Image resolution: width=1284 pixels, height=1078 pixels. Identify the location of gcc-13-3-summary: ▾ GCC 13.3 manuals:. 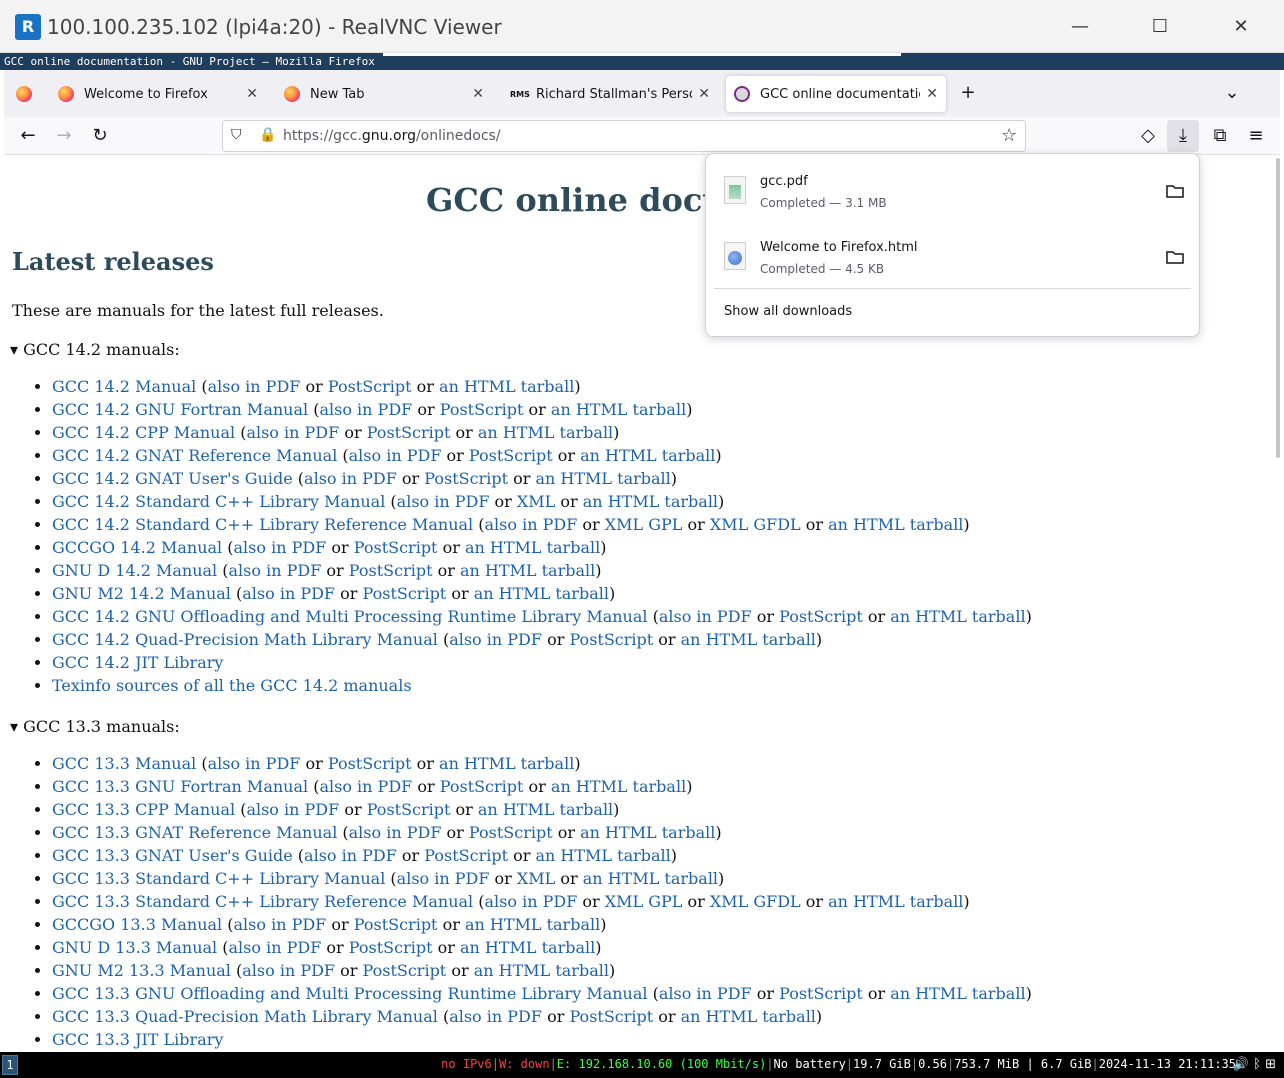
(95, 726).